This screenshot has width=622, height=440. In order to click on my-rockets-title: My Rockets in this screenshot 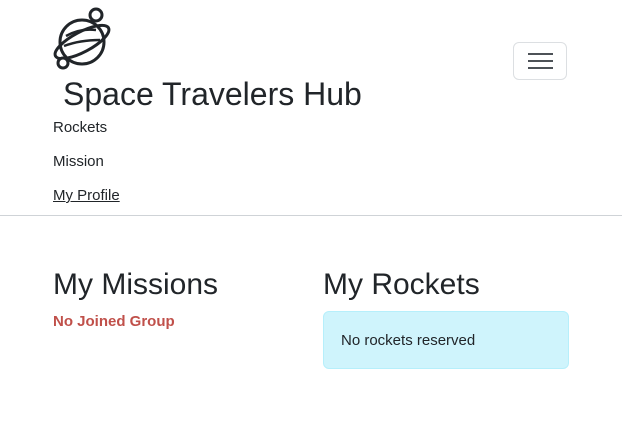, I will do `click(401, 284)`.